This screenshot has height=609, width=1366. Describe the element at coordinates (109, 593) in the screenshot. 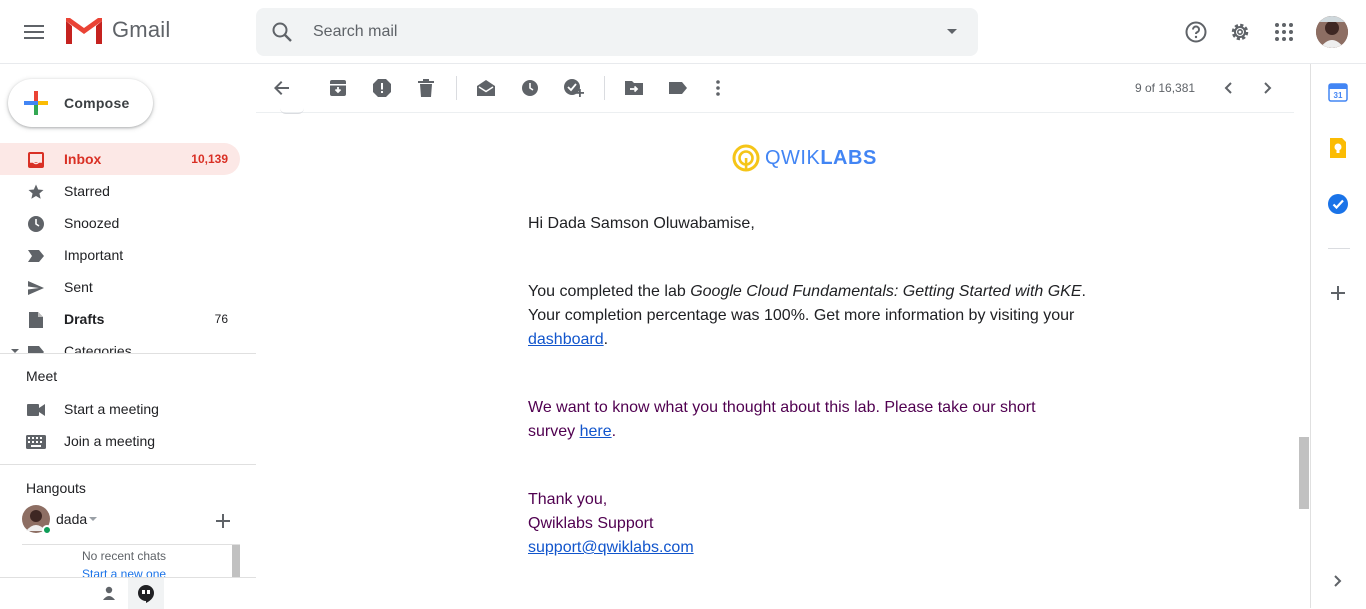

I see `contacts-person-icon` at that location.